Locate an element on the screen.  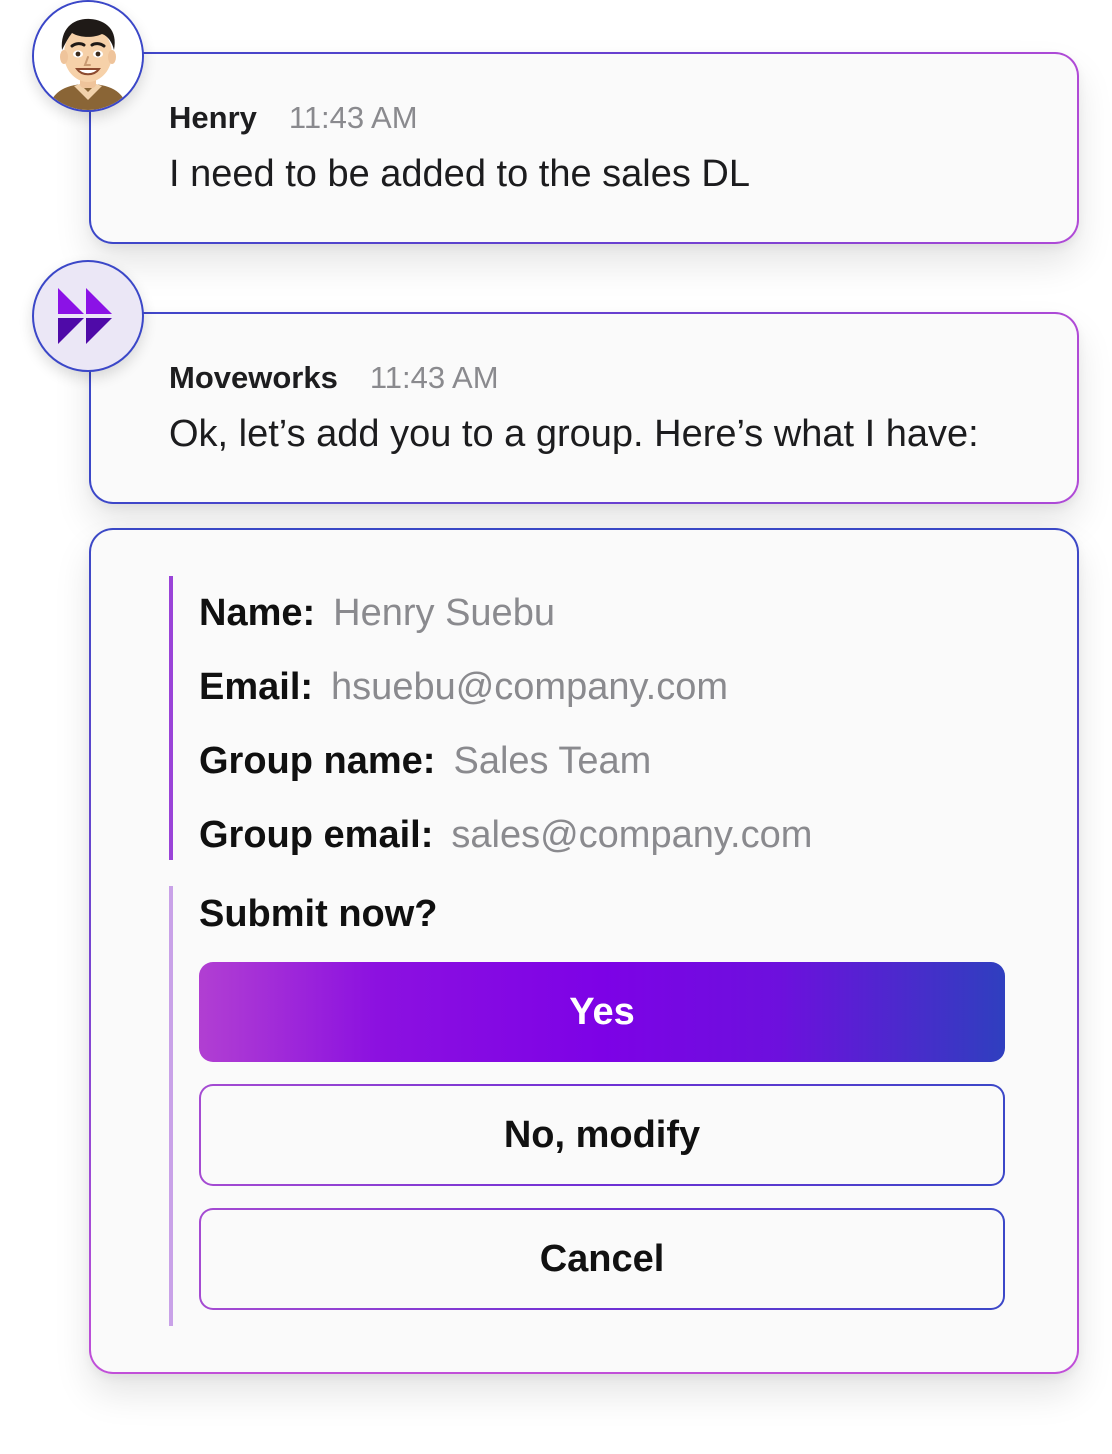
message-header: Henry 11:43 AM is located at coordinates (293, 118).